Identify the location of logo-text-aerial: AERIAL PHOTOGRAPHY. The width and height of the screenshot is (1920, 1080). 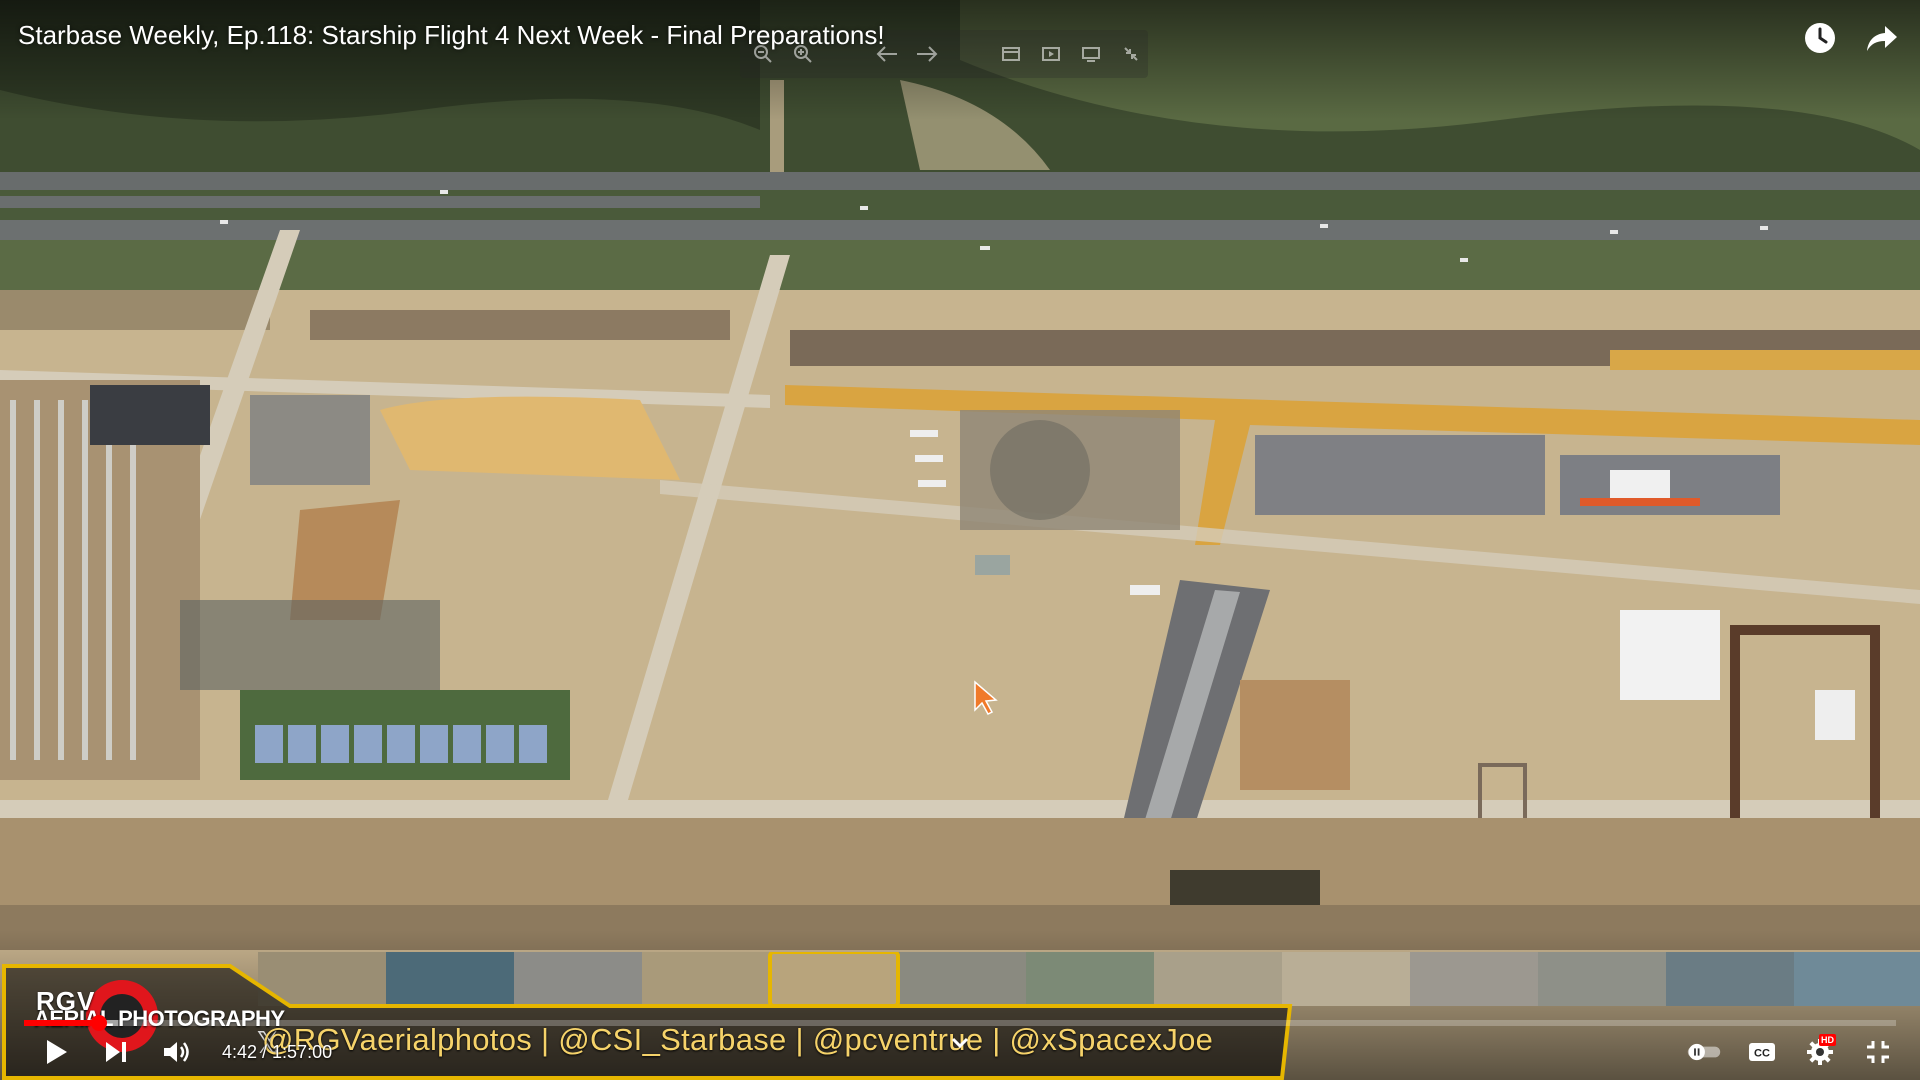
(159, 1018).